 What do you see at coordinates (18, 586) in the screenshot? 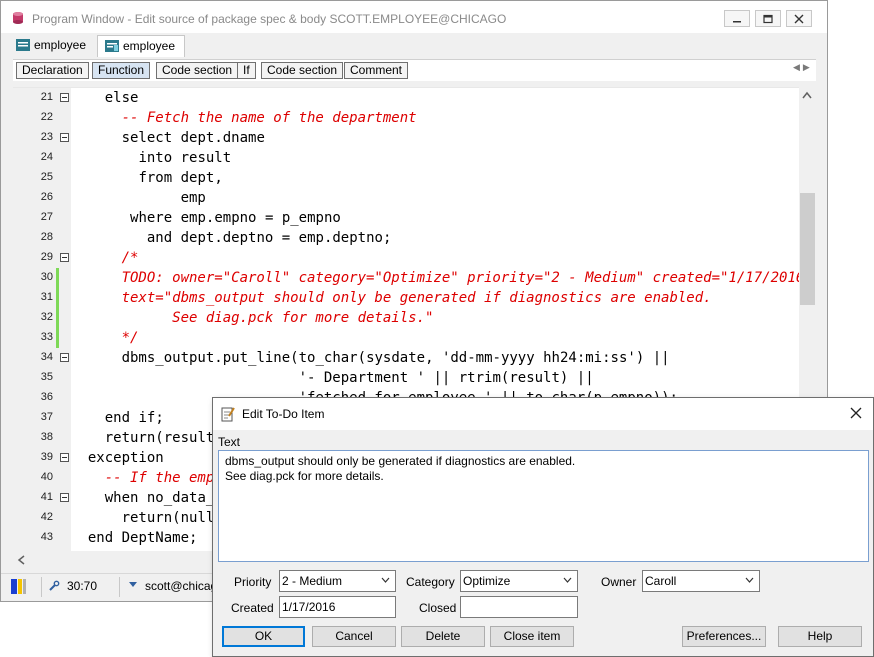
I see `color-bars-icon` at bounding box center [18, 586].